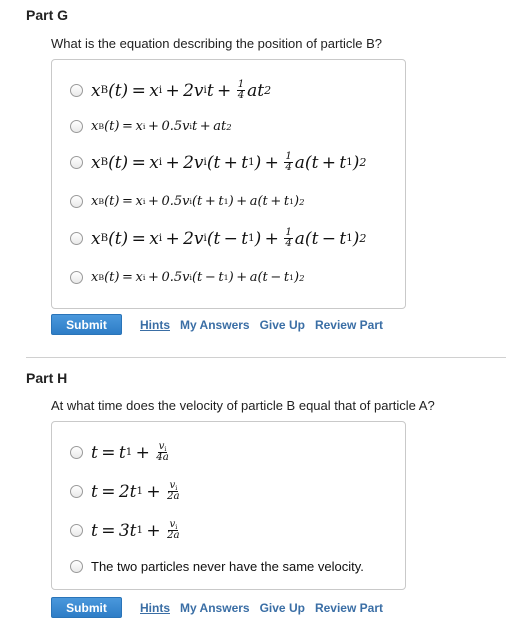  Describe the element at coordinates (47, 15) in the screenshot. I see `part-g-title: Part G` at that location.